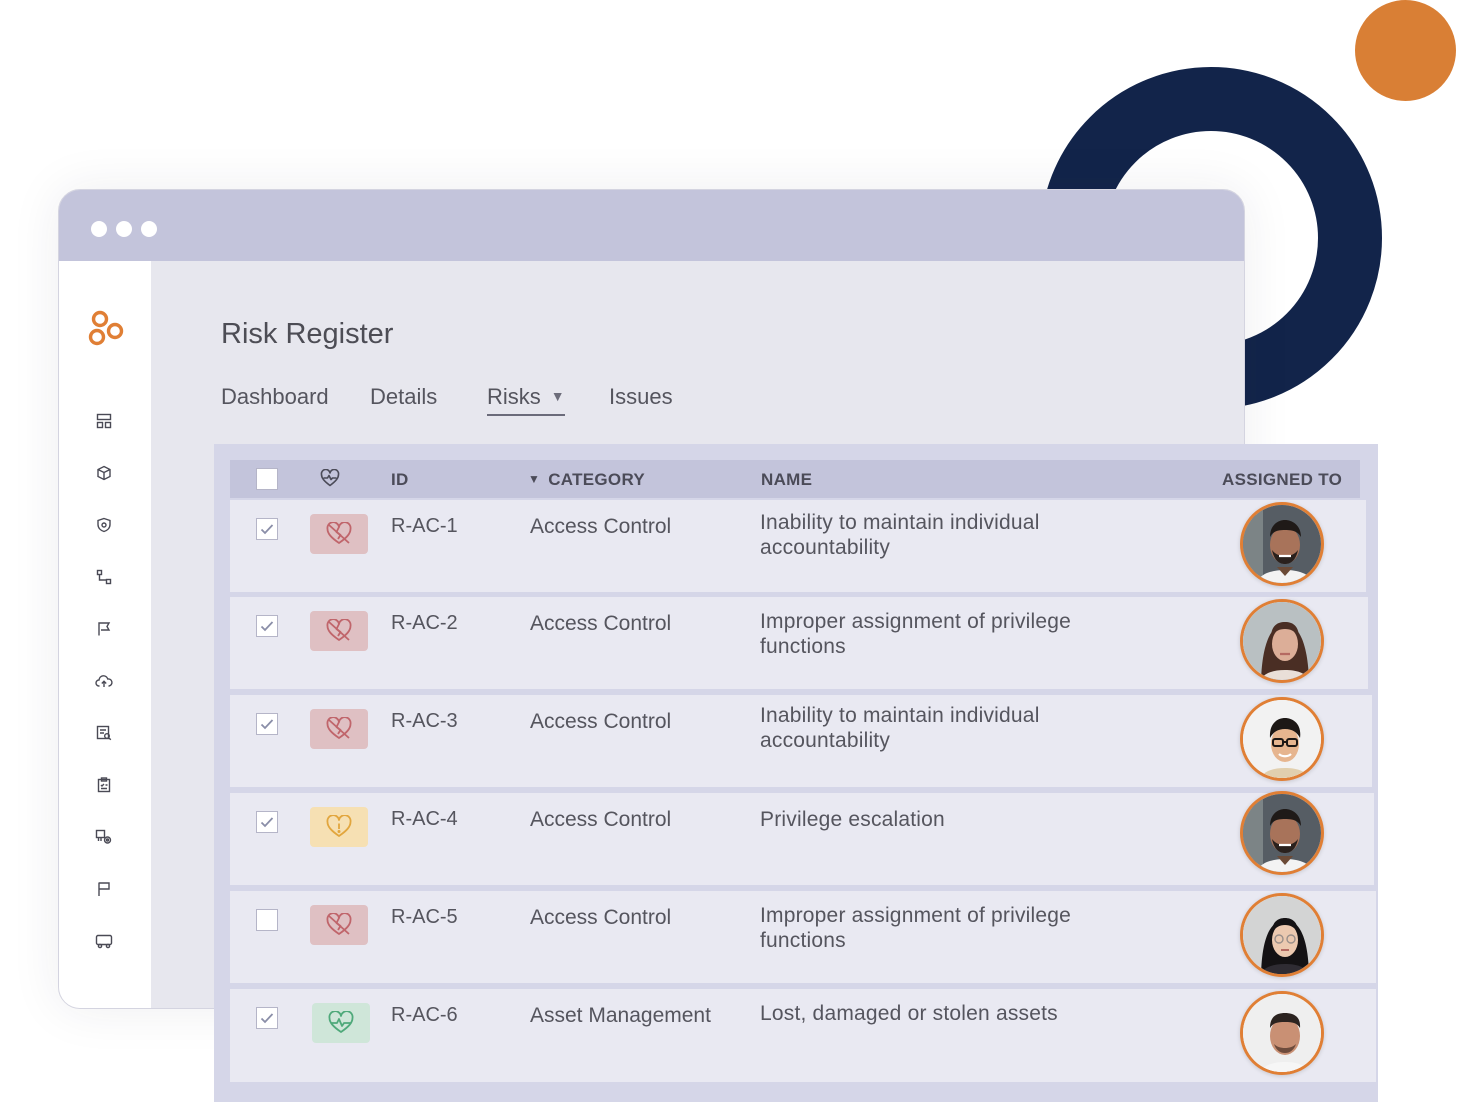 Image resolution: width=1457 pixels, height=1102 pixels. I want to click on bookmark-flag-icon, so click(104, 629).